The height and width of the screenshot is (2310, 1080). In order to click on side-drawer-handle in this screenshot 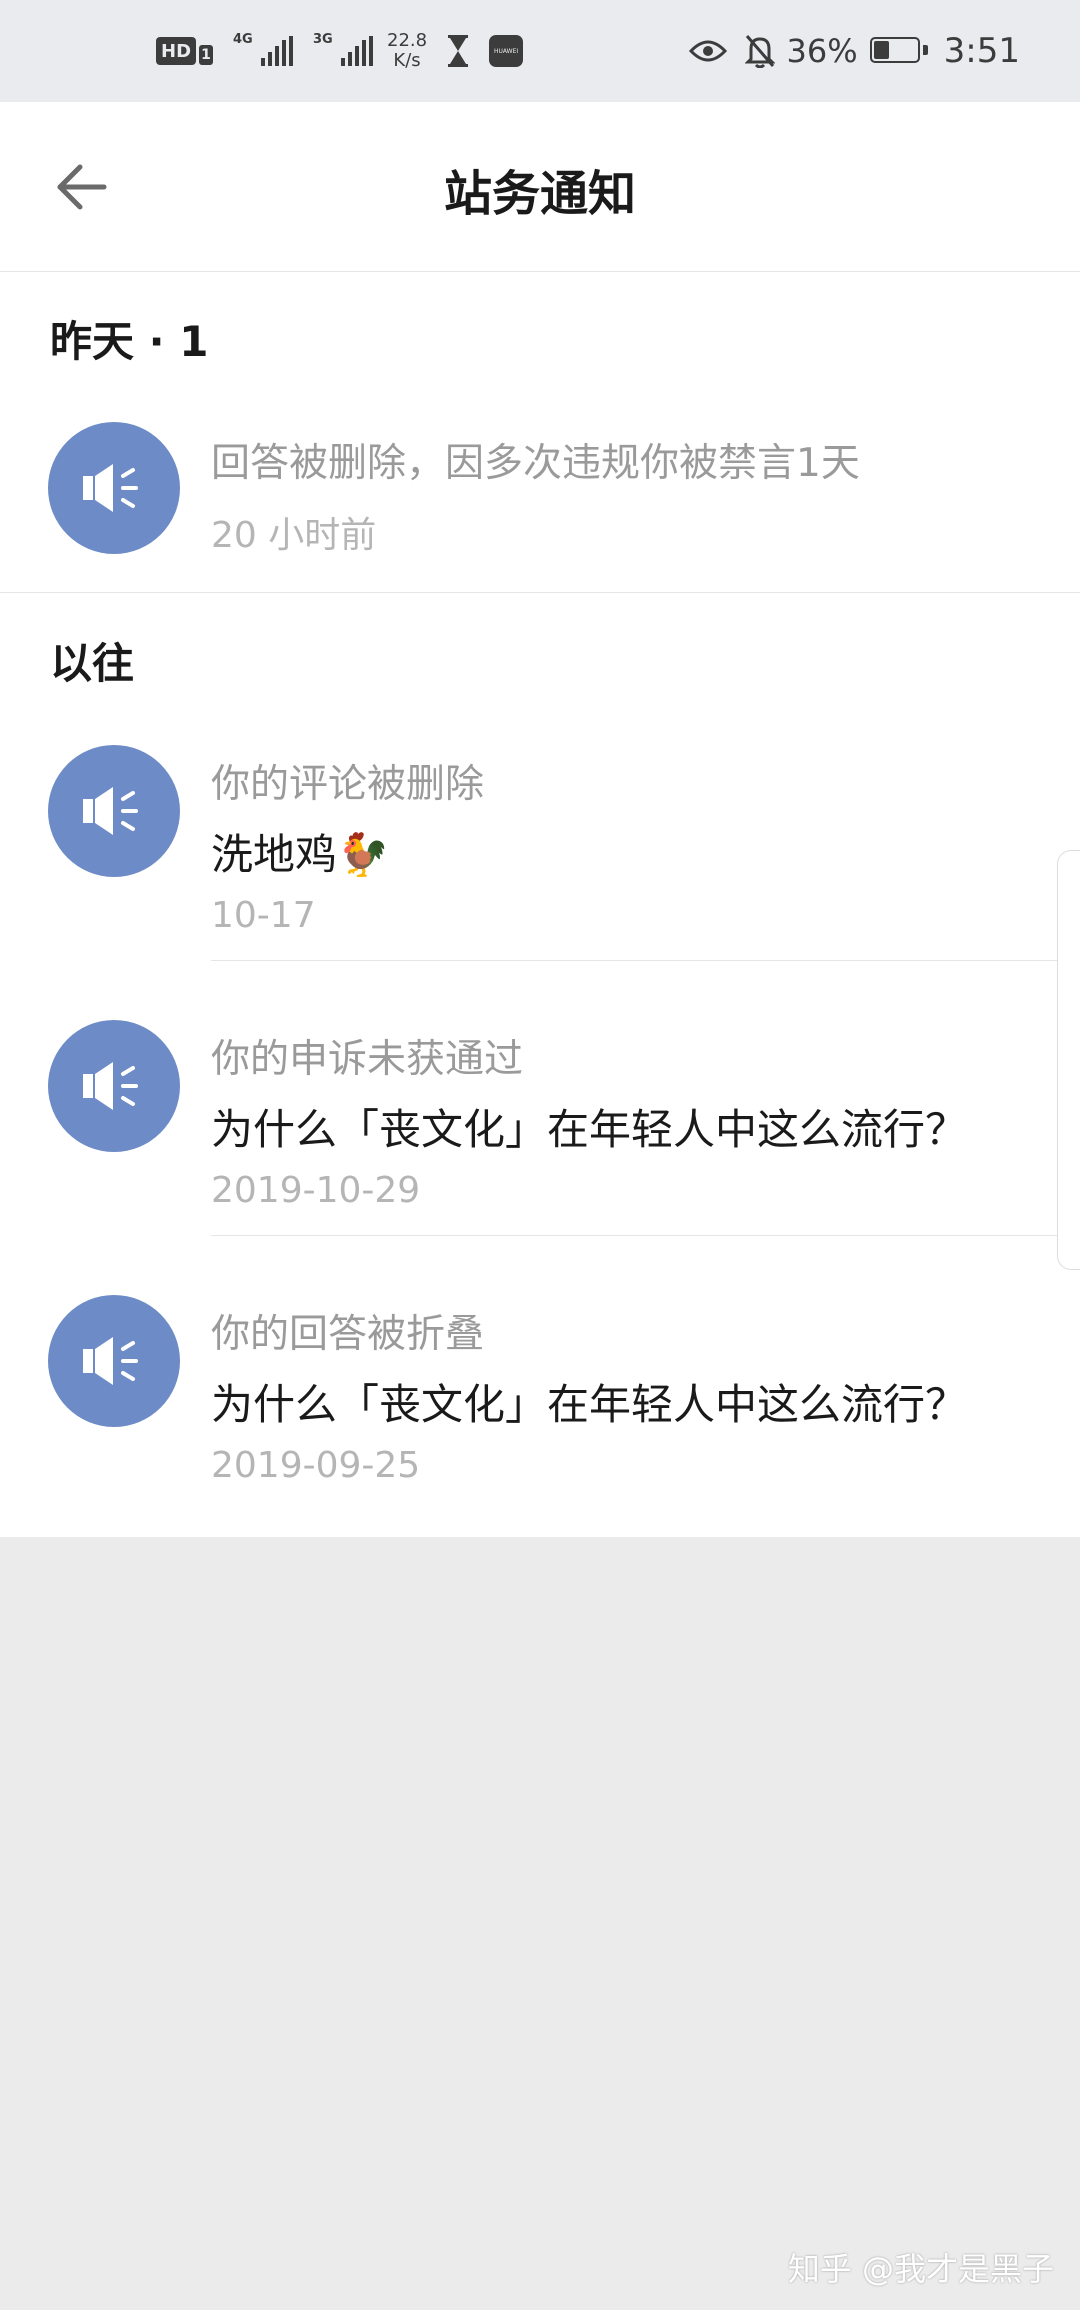, I will do `click(1068, 1060)`.